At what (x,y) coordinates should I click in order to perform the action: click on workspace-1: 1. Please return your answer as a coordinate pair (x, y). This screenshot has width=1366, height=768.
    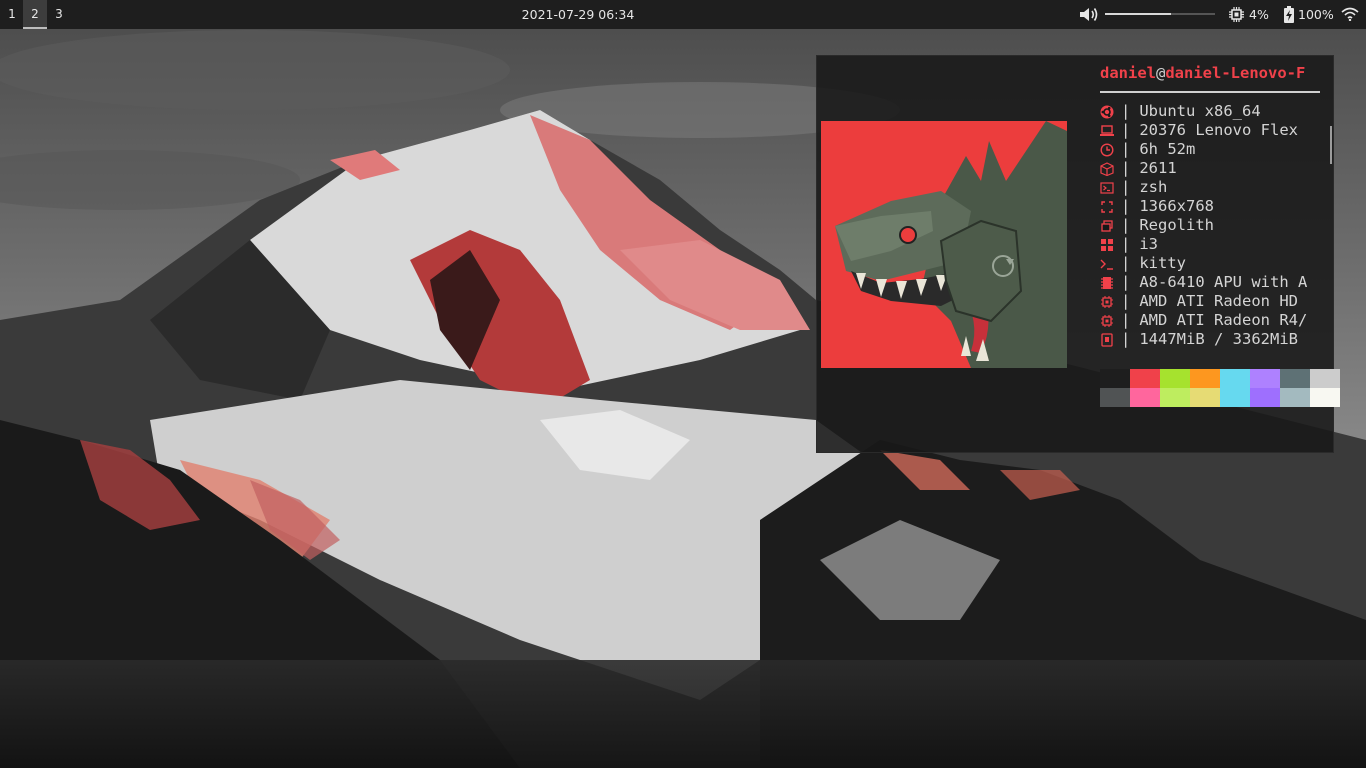
    Looking at the image, I should click on (12, 14).